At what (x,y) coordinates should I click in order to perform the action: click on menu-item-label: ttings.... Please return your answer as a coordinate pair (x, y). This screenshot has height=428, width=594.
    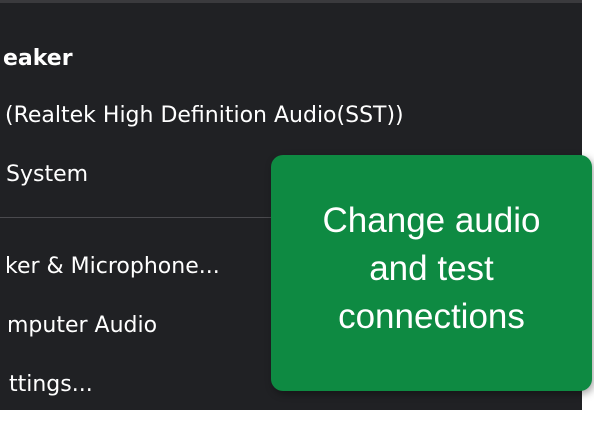
    Looking at the image, I should click on (51, 384).